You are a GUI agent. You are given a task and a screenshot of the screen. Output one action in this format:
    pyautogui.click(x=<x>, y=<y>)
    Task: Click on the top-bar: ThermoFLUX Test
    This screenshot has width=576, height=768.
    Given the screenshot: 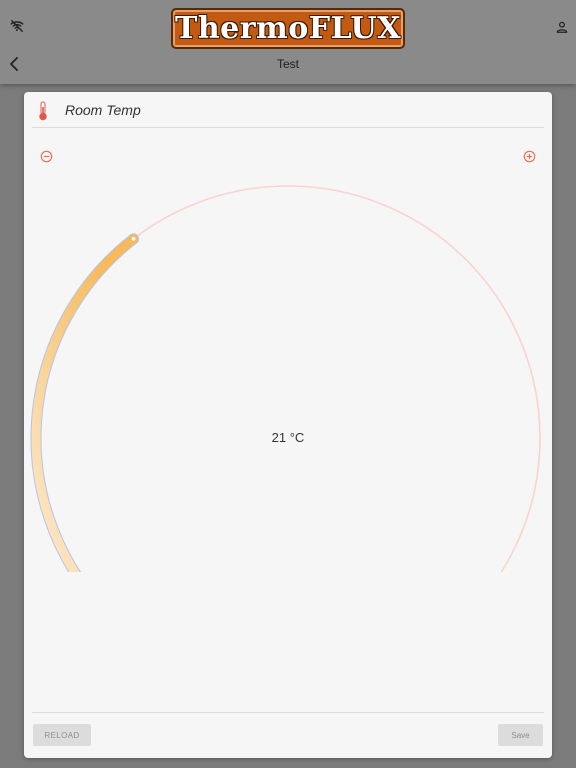 What is the action you would take?
    pyautogui.click(x=288, y=42)
    